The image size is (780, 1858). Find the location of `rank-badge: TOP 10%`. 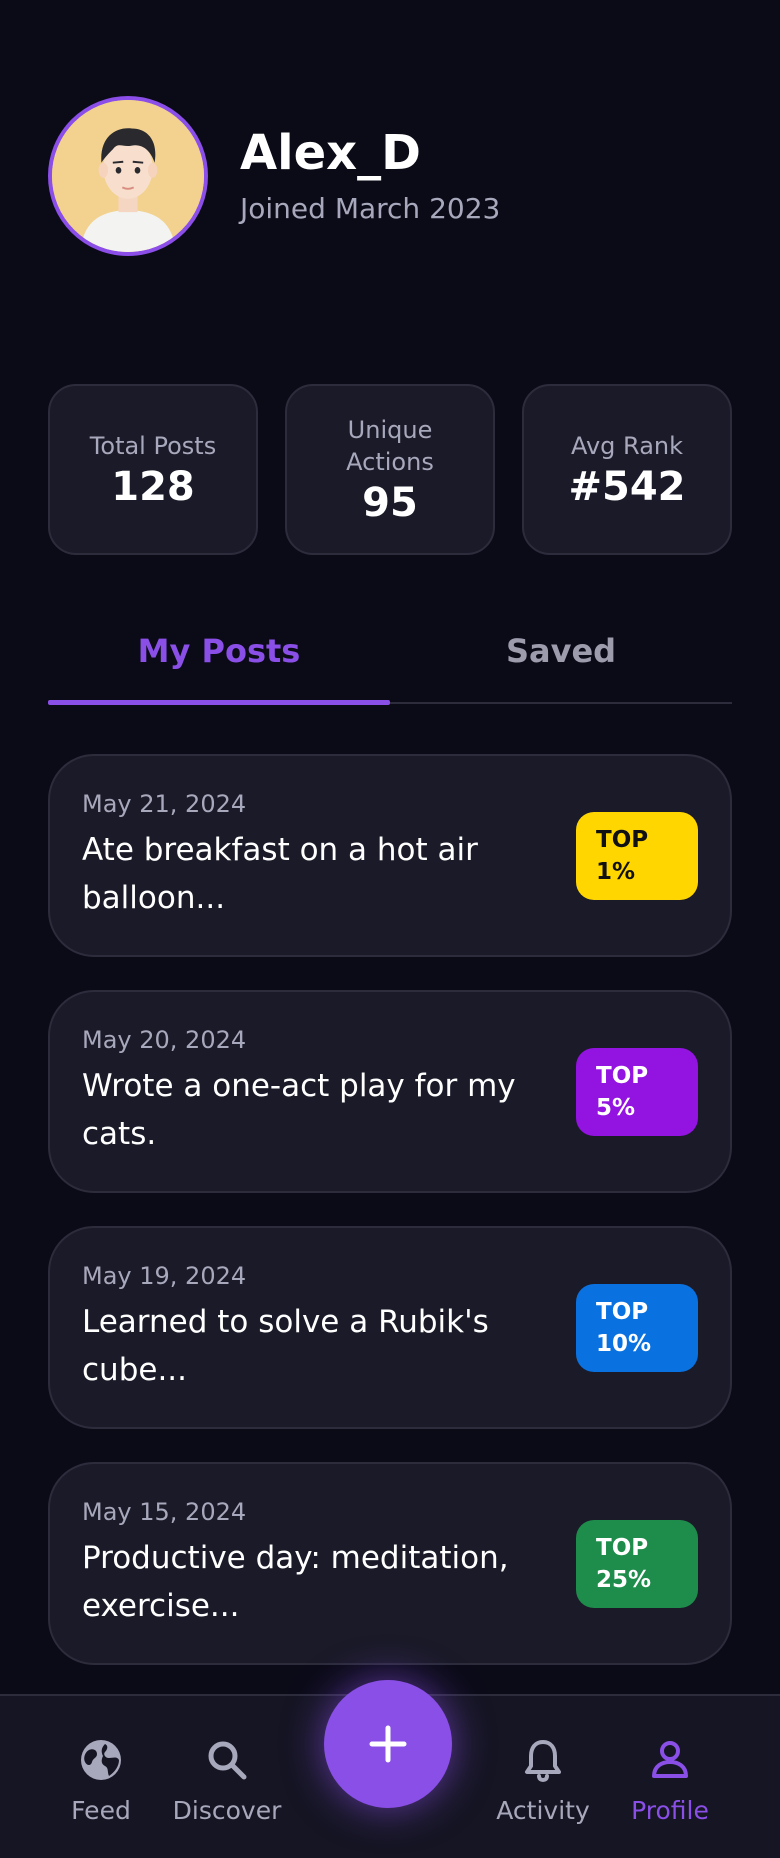

rank-badge: TOP 10% is located at coordinates (637, 1327).